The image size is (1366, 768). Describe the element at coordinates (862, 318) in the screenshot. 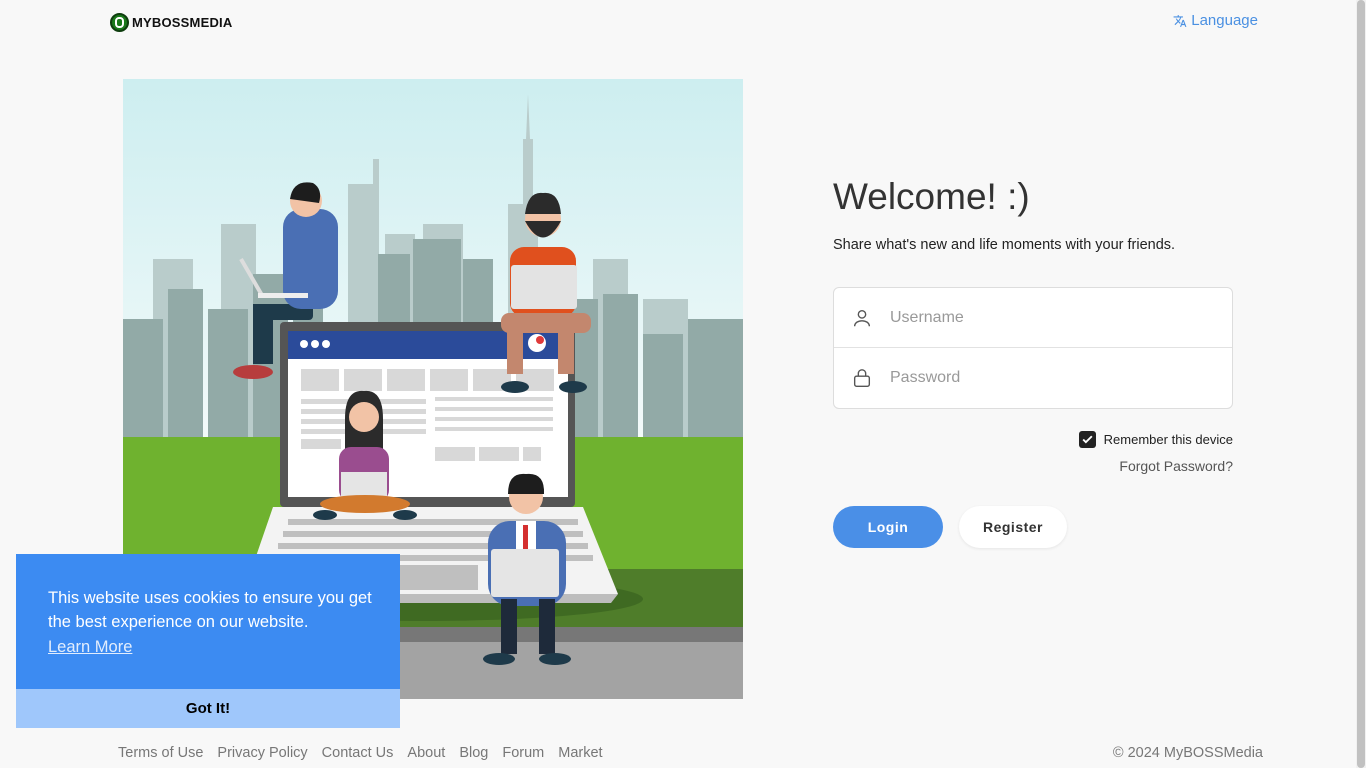

I see `user-icon` at that location.